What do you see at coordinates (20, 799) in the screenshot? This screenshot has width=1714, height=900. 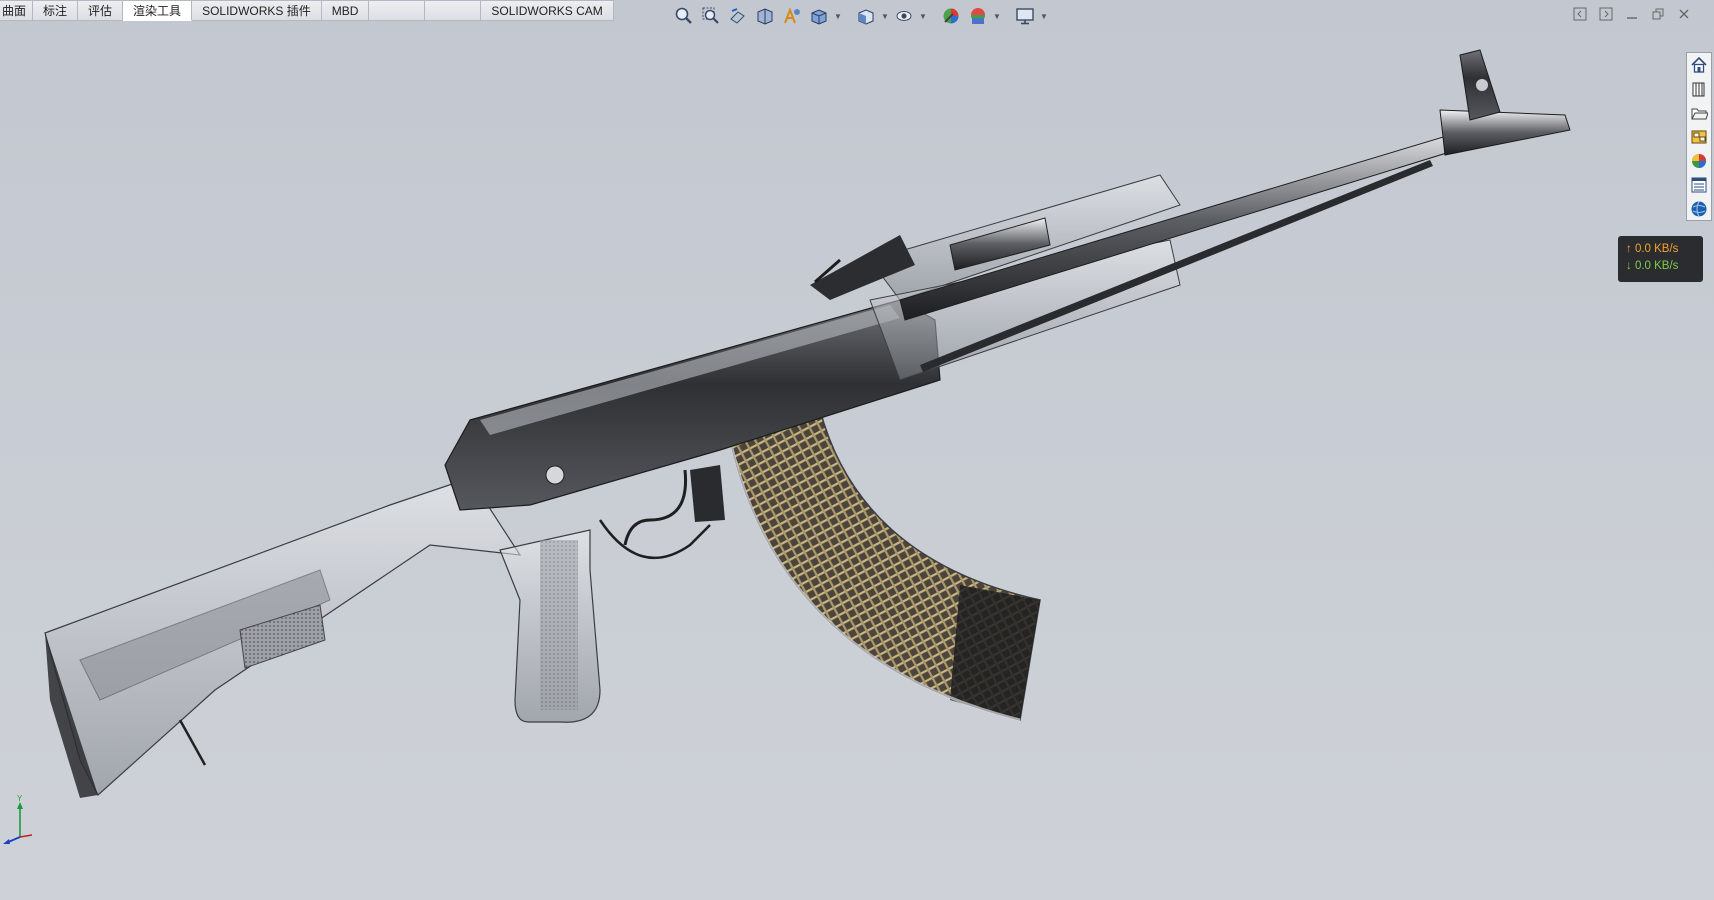 I see `triad-y-label: Y` at bounding box center [20, 799].